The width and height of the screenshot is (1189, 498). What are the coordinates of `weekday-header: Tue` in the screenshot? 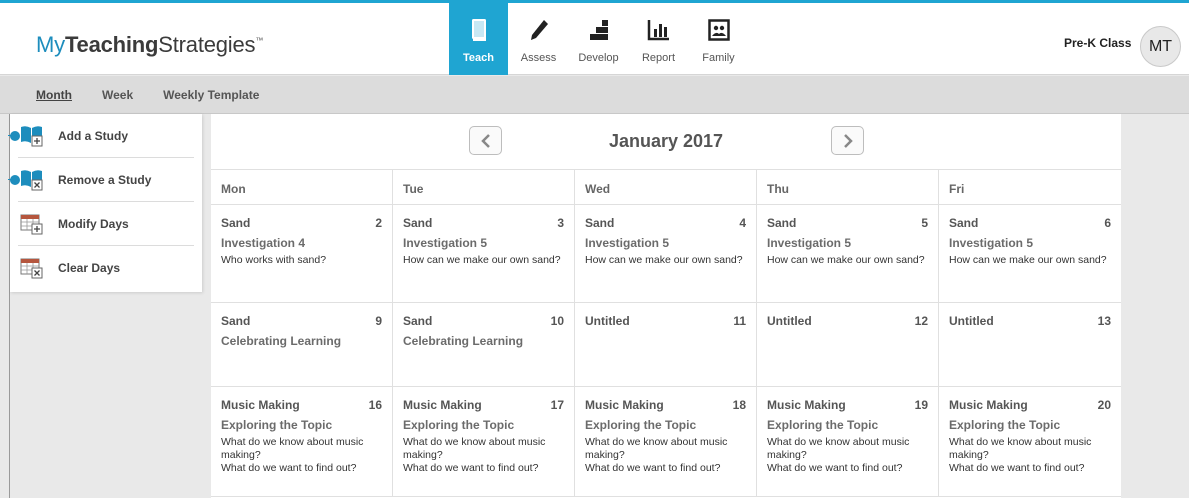 It's located at (484, 187).